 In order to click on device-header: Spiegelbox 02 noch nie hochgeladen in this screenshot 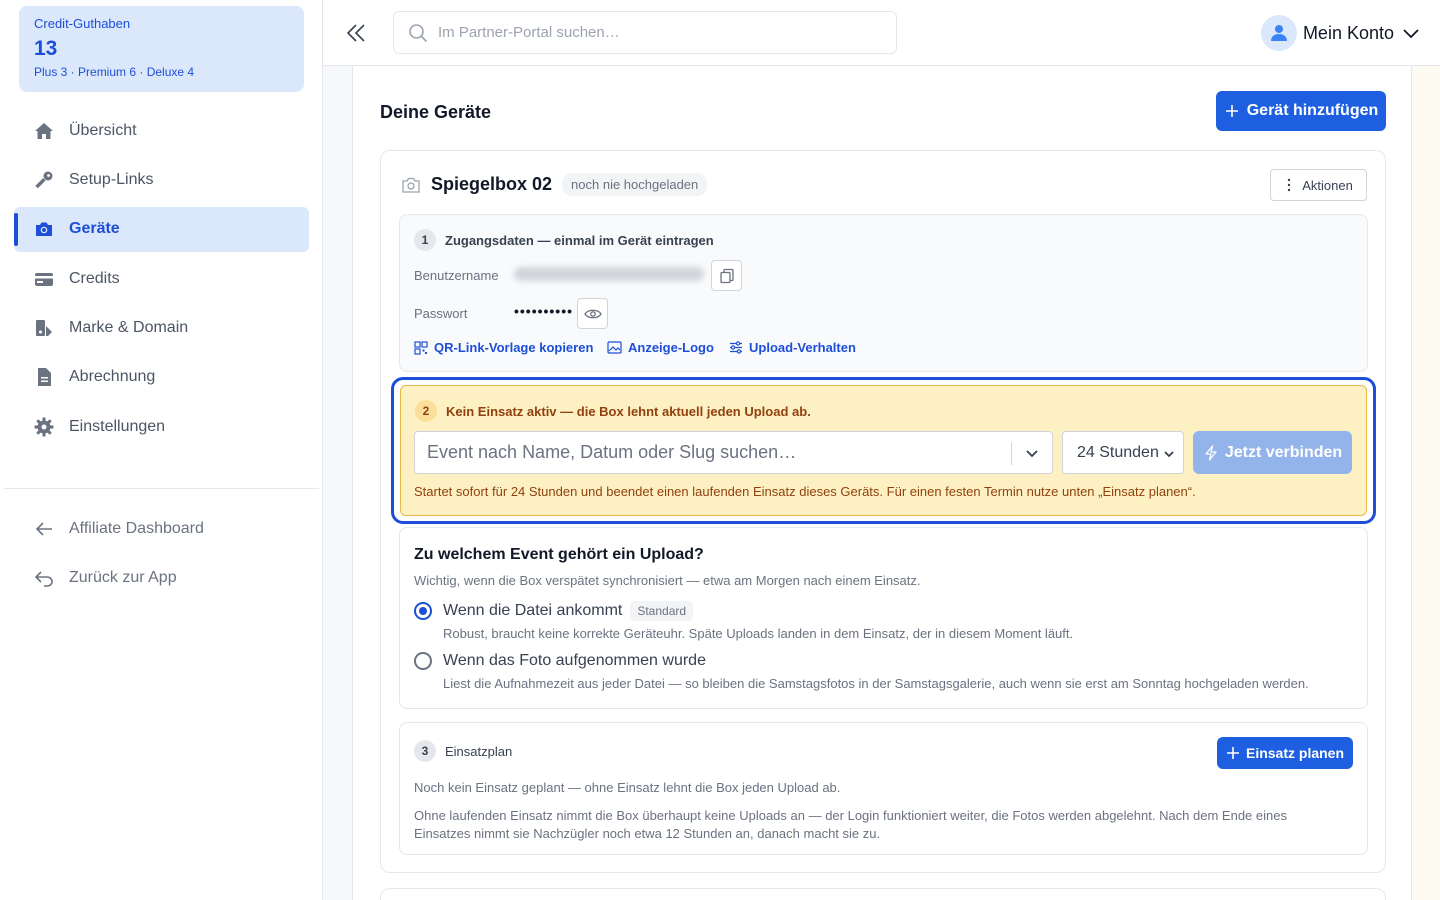, I will do `click(554, 184)`.